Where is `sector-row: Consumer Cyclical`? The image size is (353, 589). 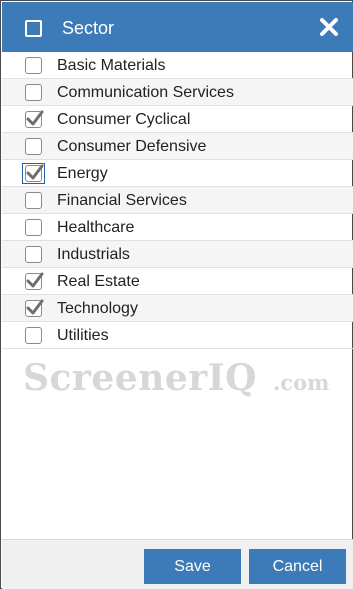
sector-row: Consumer Cyclical is located at coordinates (177, 119).